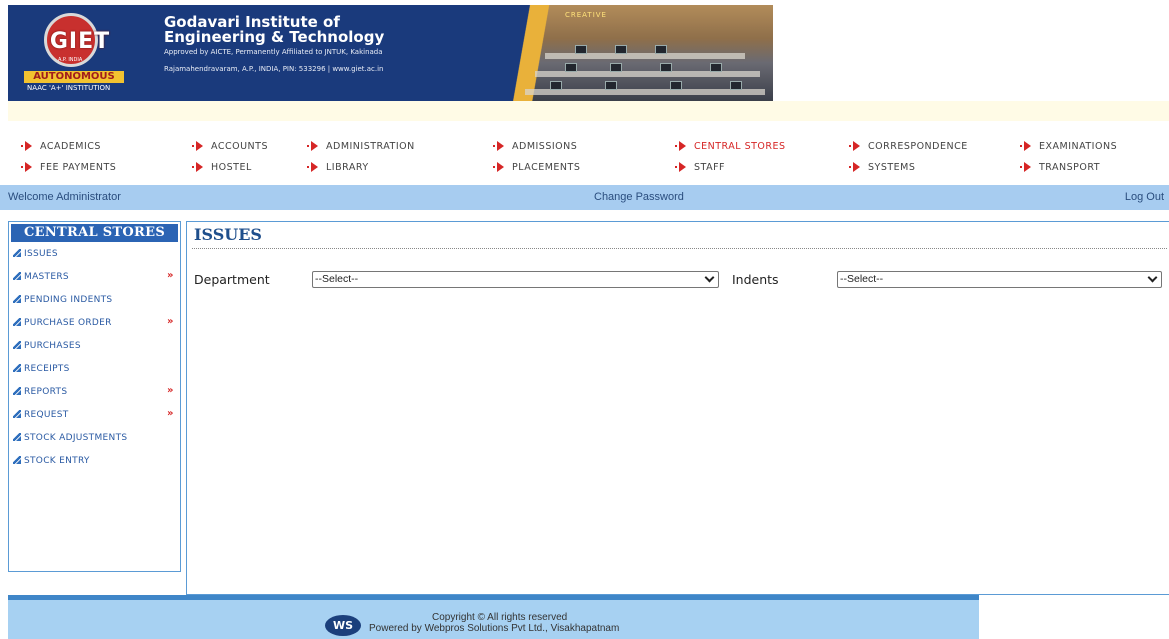 The image size is (1169, 639). What do you see at coordinates (877, 167) in the screenshot?
I see `nav-systems: SYSTEMS` at bounding box center [877, 167].